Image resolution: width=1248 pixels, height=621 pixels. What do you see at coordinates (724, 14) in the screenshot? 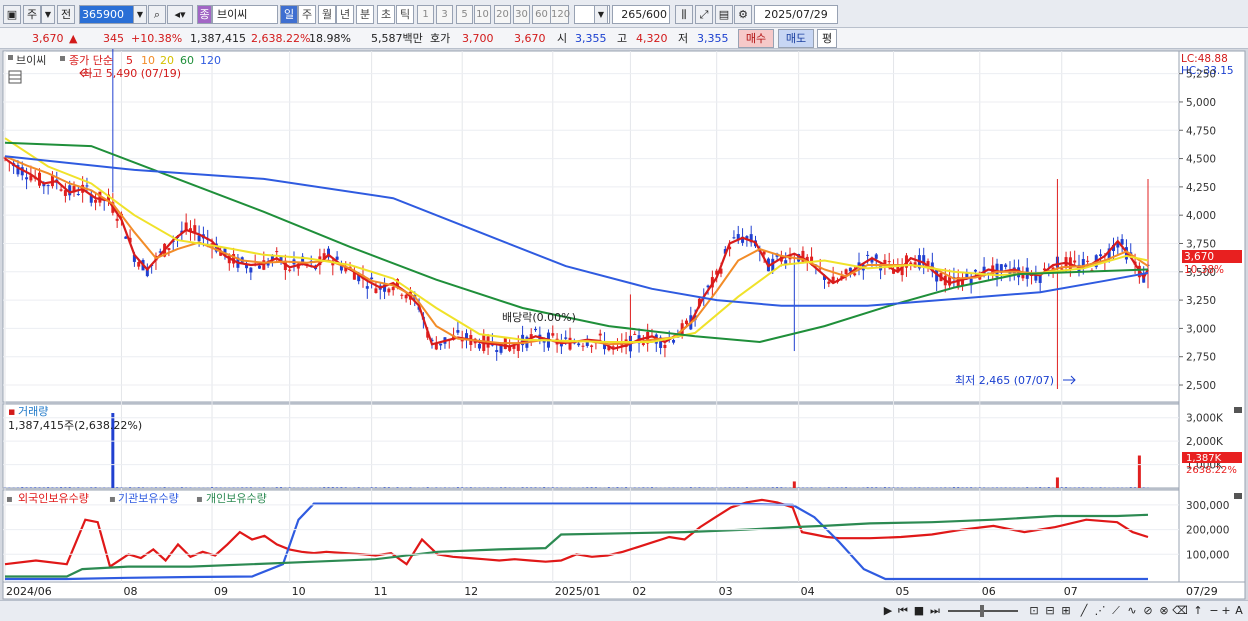
I see `save-icon: ▤` at bounding box center [724, 14].